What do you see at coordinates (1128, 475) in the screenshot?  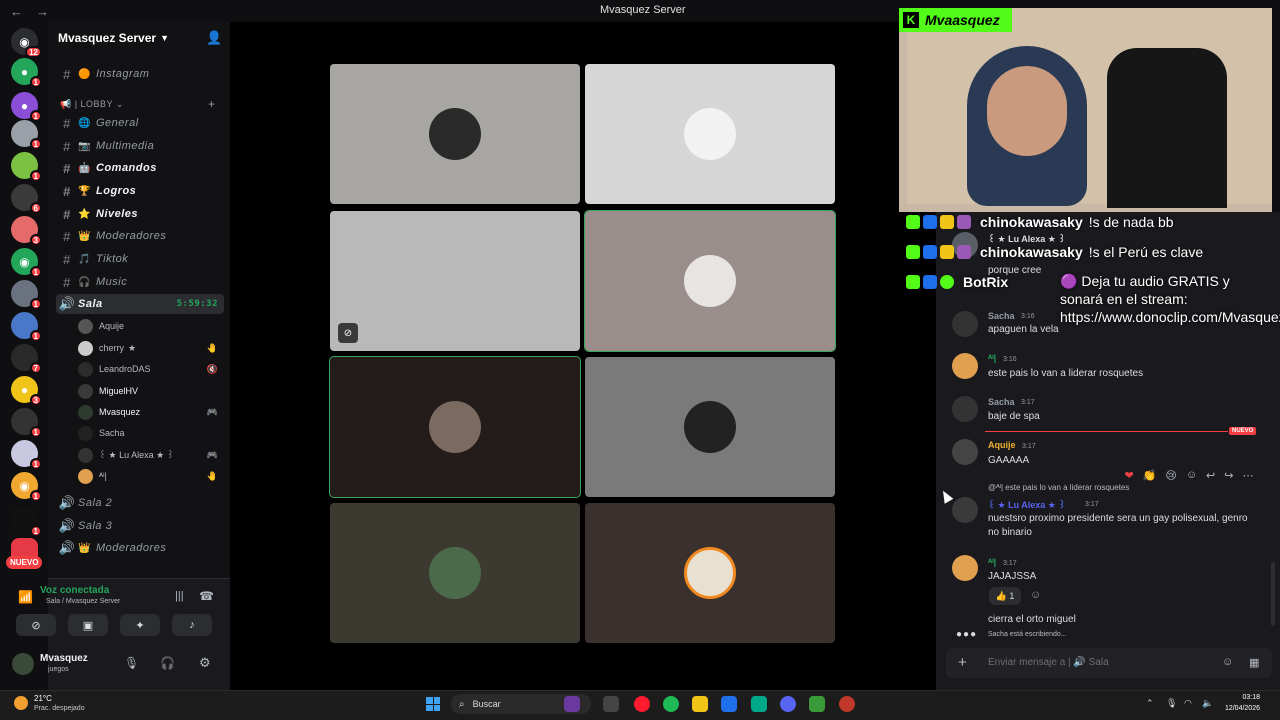 I see `heart-reaction-icon: ❤` at bounding box center [1128, 475].